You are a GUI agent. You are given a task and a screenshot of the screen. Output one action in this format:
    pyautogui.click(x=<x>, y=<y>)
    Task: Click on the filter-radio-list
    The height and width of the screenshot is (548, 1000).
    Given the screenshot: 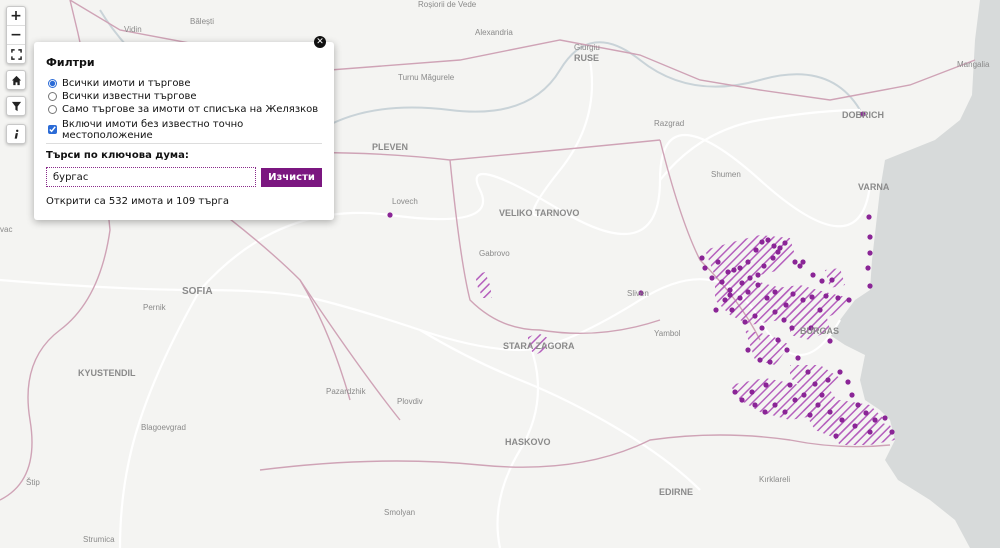 What is the action you would take?
    pyautogui.click(x=52, y=109)
    